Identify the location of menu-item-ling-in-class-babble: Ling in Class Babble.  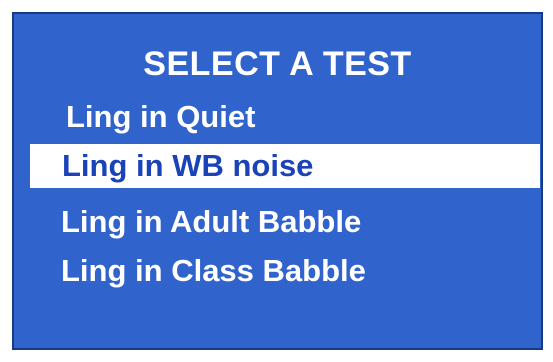
(277, 271).